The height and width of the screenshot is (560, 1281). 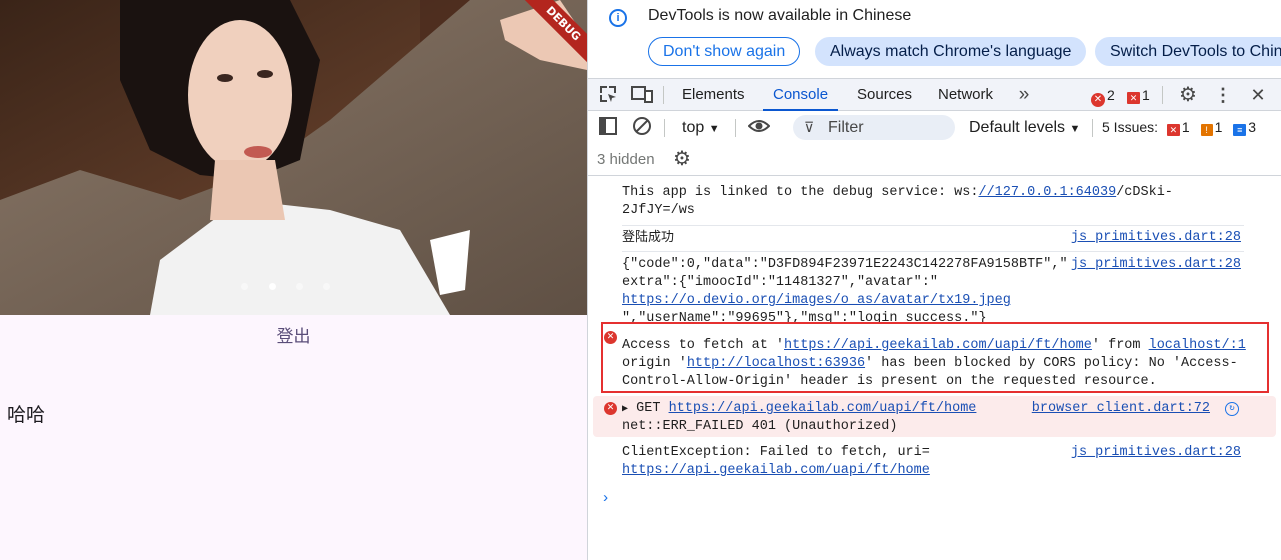 What do you see at coordinates (26, 415) in the screenshot?
I see `body-text: 哈哈` at bounding box center [26, 415].